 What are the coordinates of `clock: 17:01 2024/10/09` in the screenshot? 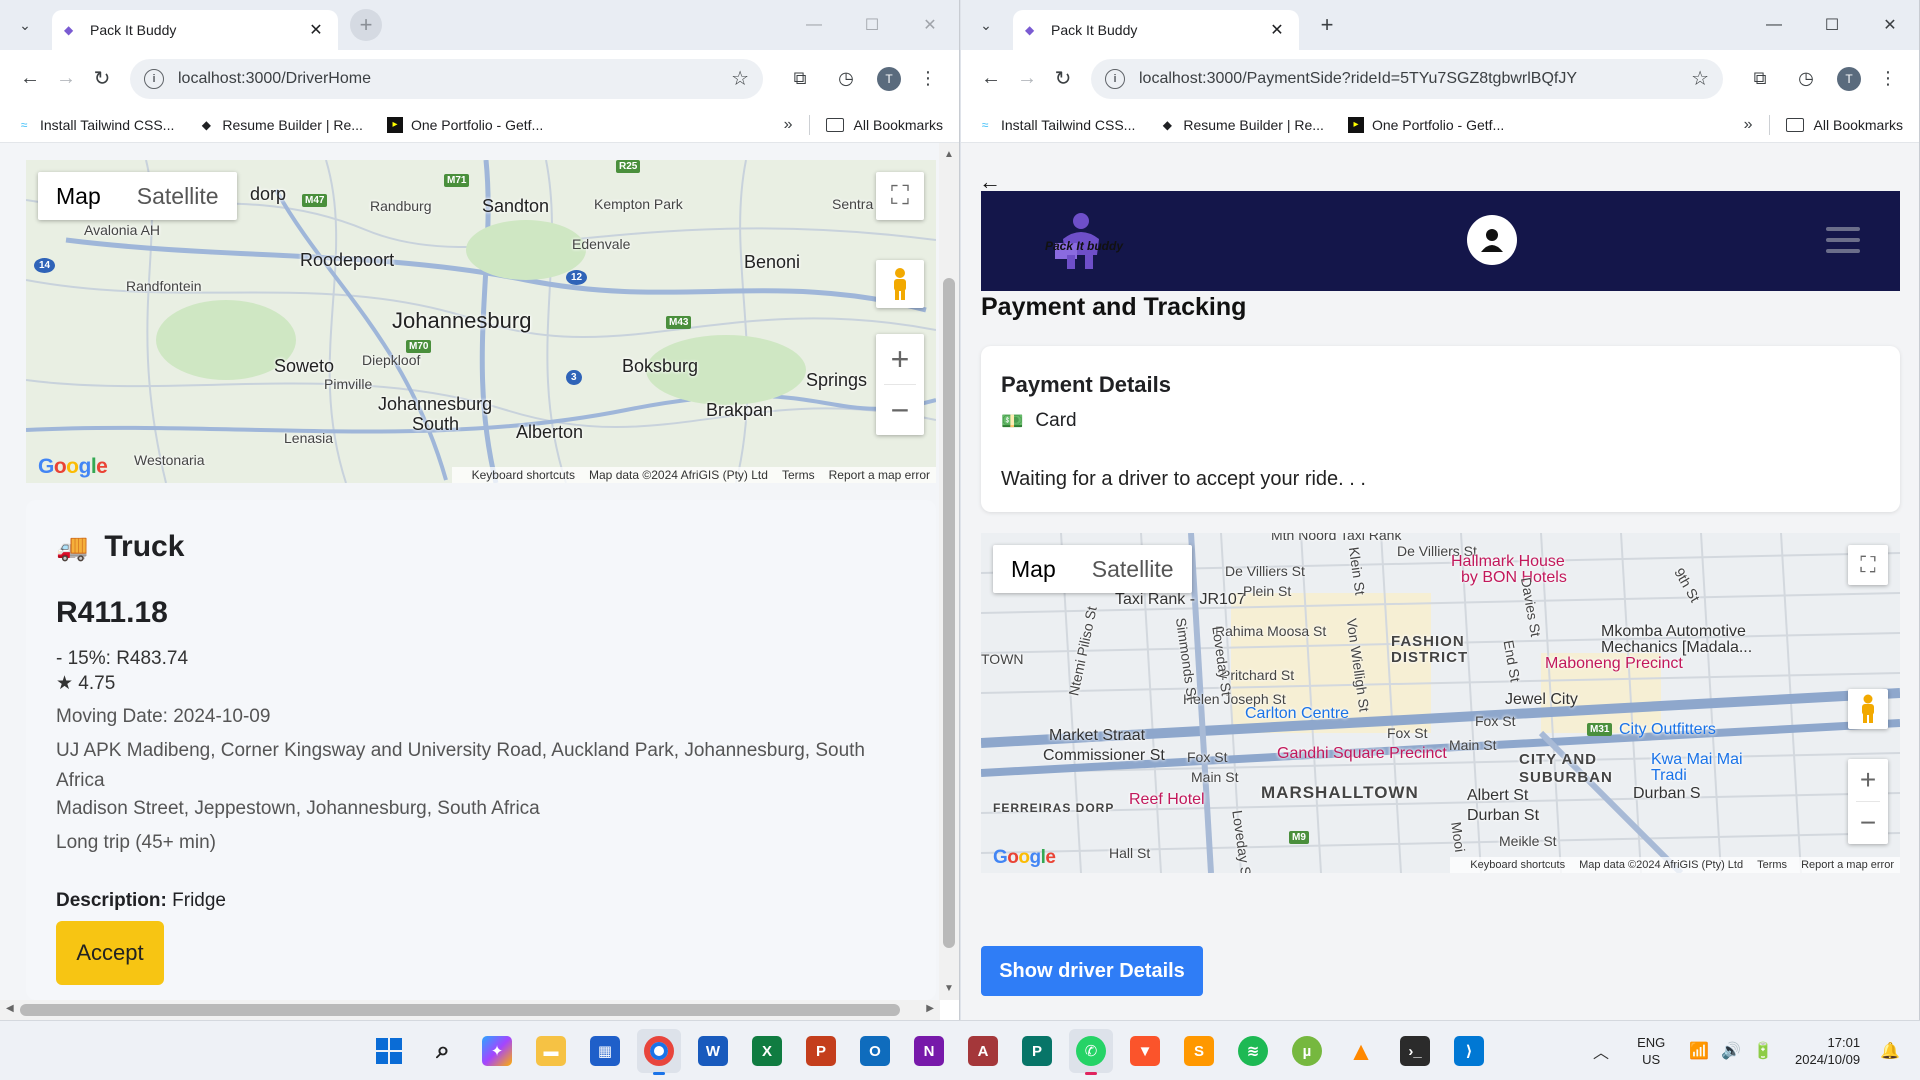 It's located at (1827, 1051).